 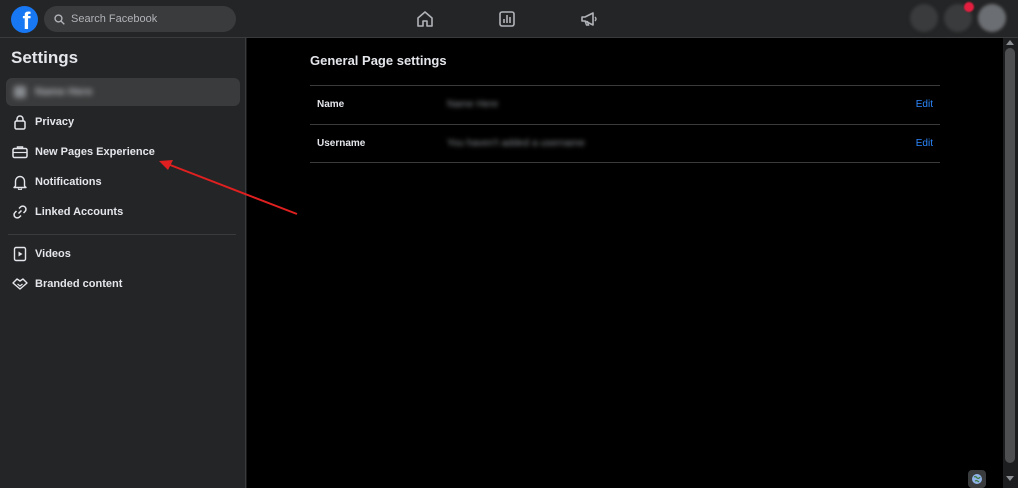 What do you see at coordinates (20, 212) in the screenshot?
I see `link-icon` at bounding box center [20, 212].